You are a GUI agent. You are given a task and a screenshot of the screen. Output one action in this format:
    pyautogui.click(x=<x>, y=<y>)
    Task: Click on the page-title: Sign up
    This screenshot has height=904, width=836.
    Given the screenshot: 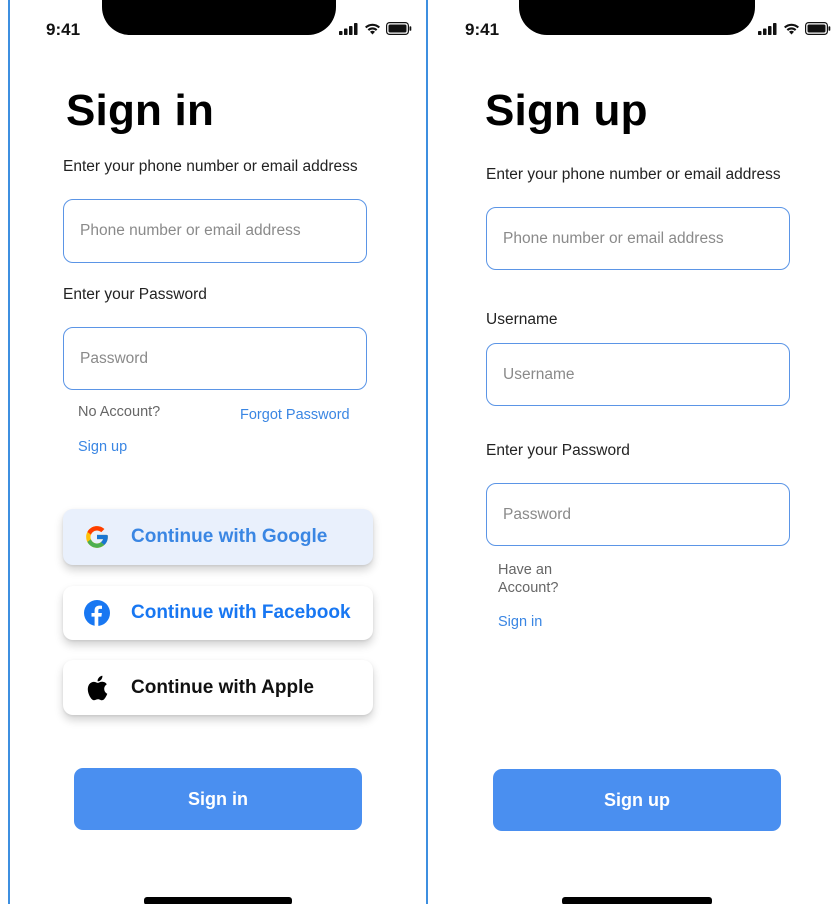 What is the action you would take?
    pyautogui.click(x=566, y=110)
    